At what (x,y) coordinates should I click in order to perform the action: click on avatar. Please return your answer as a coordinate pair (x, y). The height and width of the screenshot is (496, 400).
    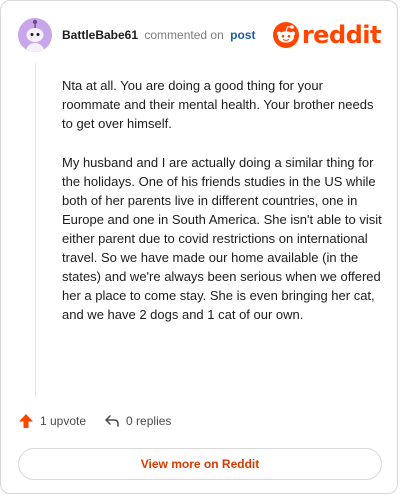
    Looking at the image, I should click on (35, 35).